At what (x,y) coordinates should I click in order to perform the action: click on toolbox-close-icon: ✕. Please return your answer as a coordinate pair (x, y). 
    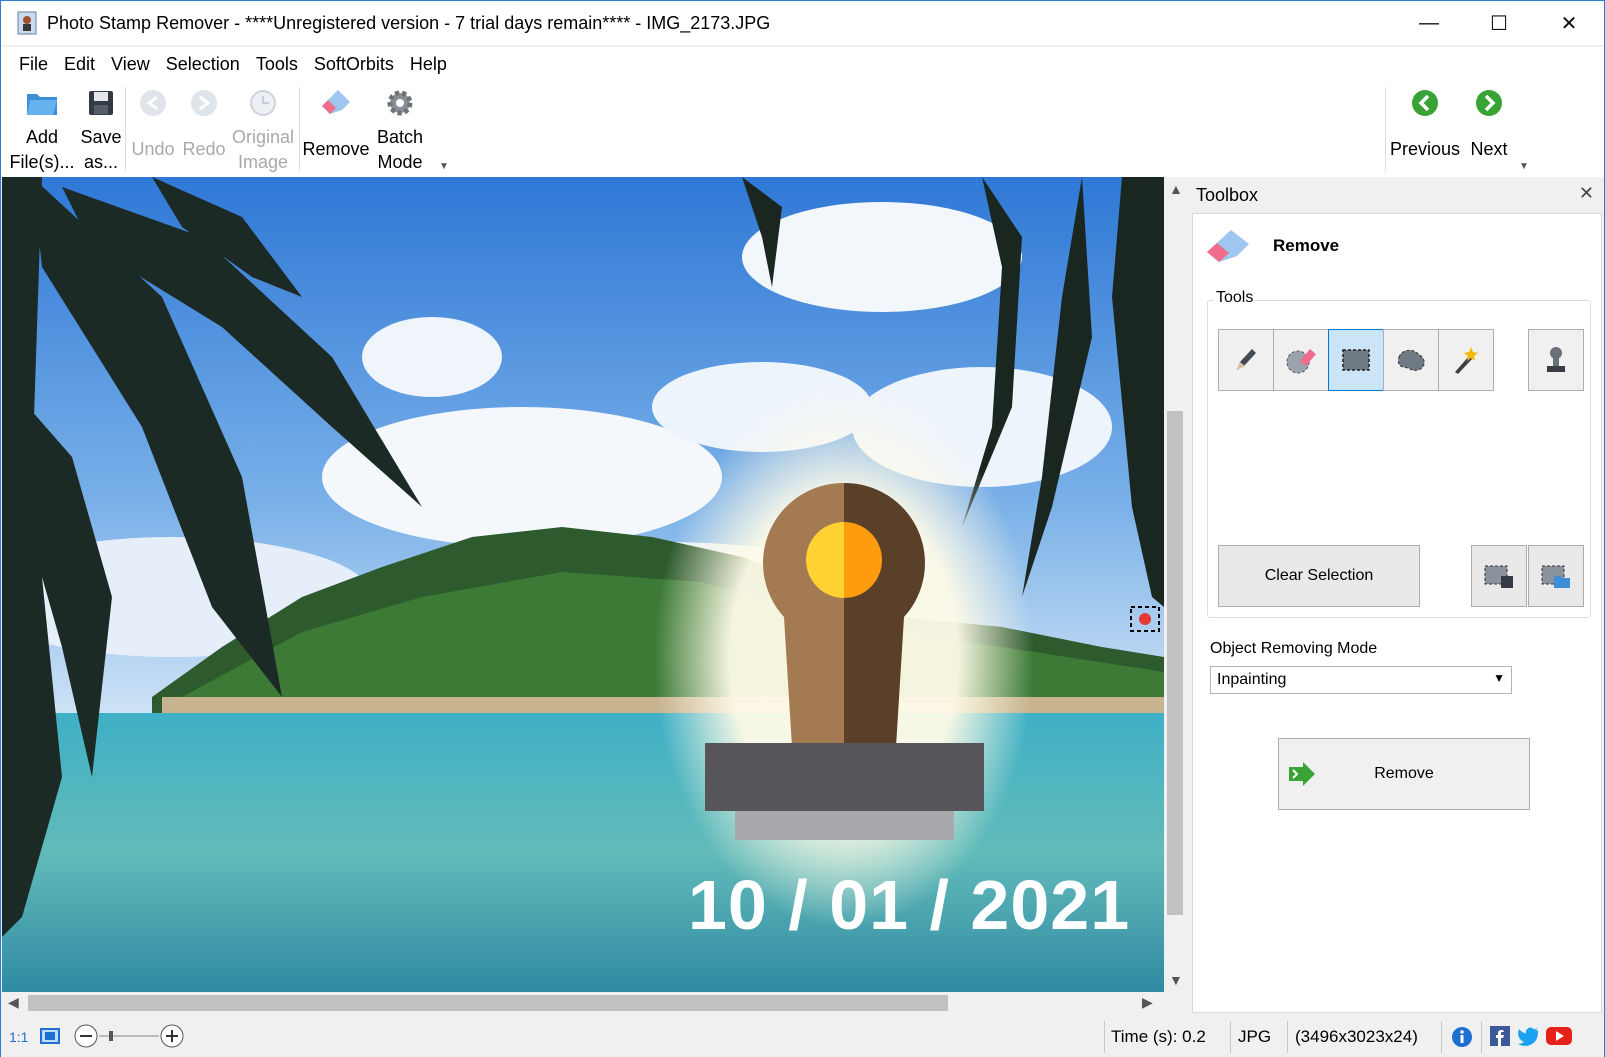
    Looking at the image, I should click on (1586, 193).